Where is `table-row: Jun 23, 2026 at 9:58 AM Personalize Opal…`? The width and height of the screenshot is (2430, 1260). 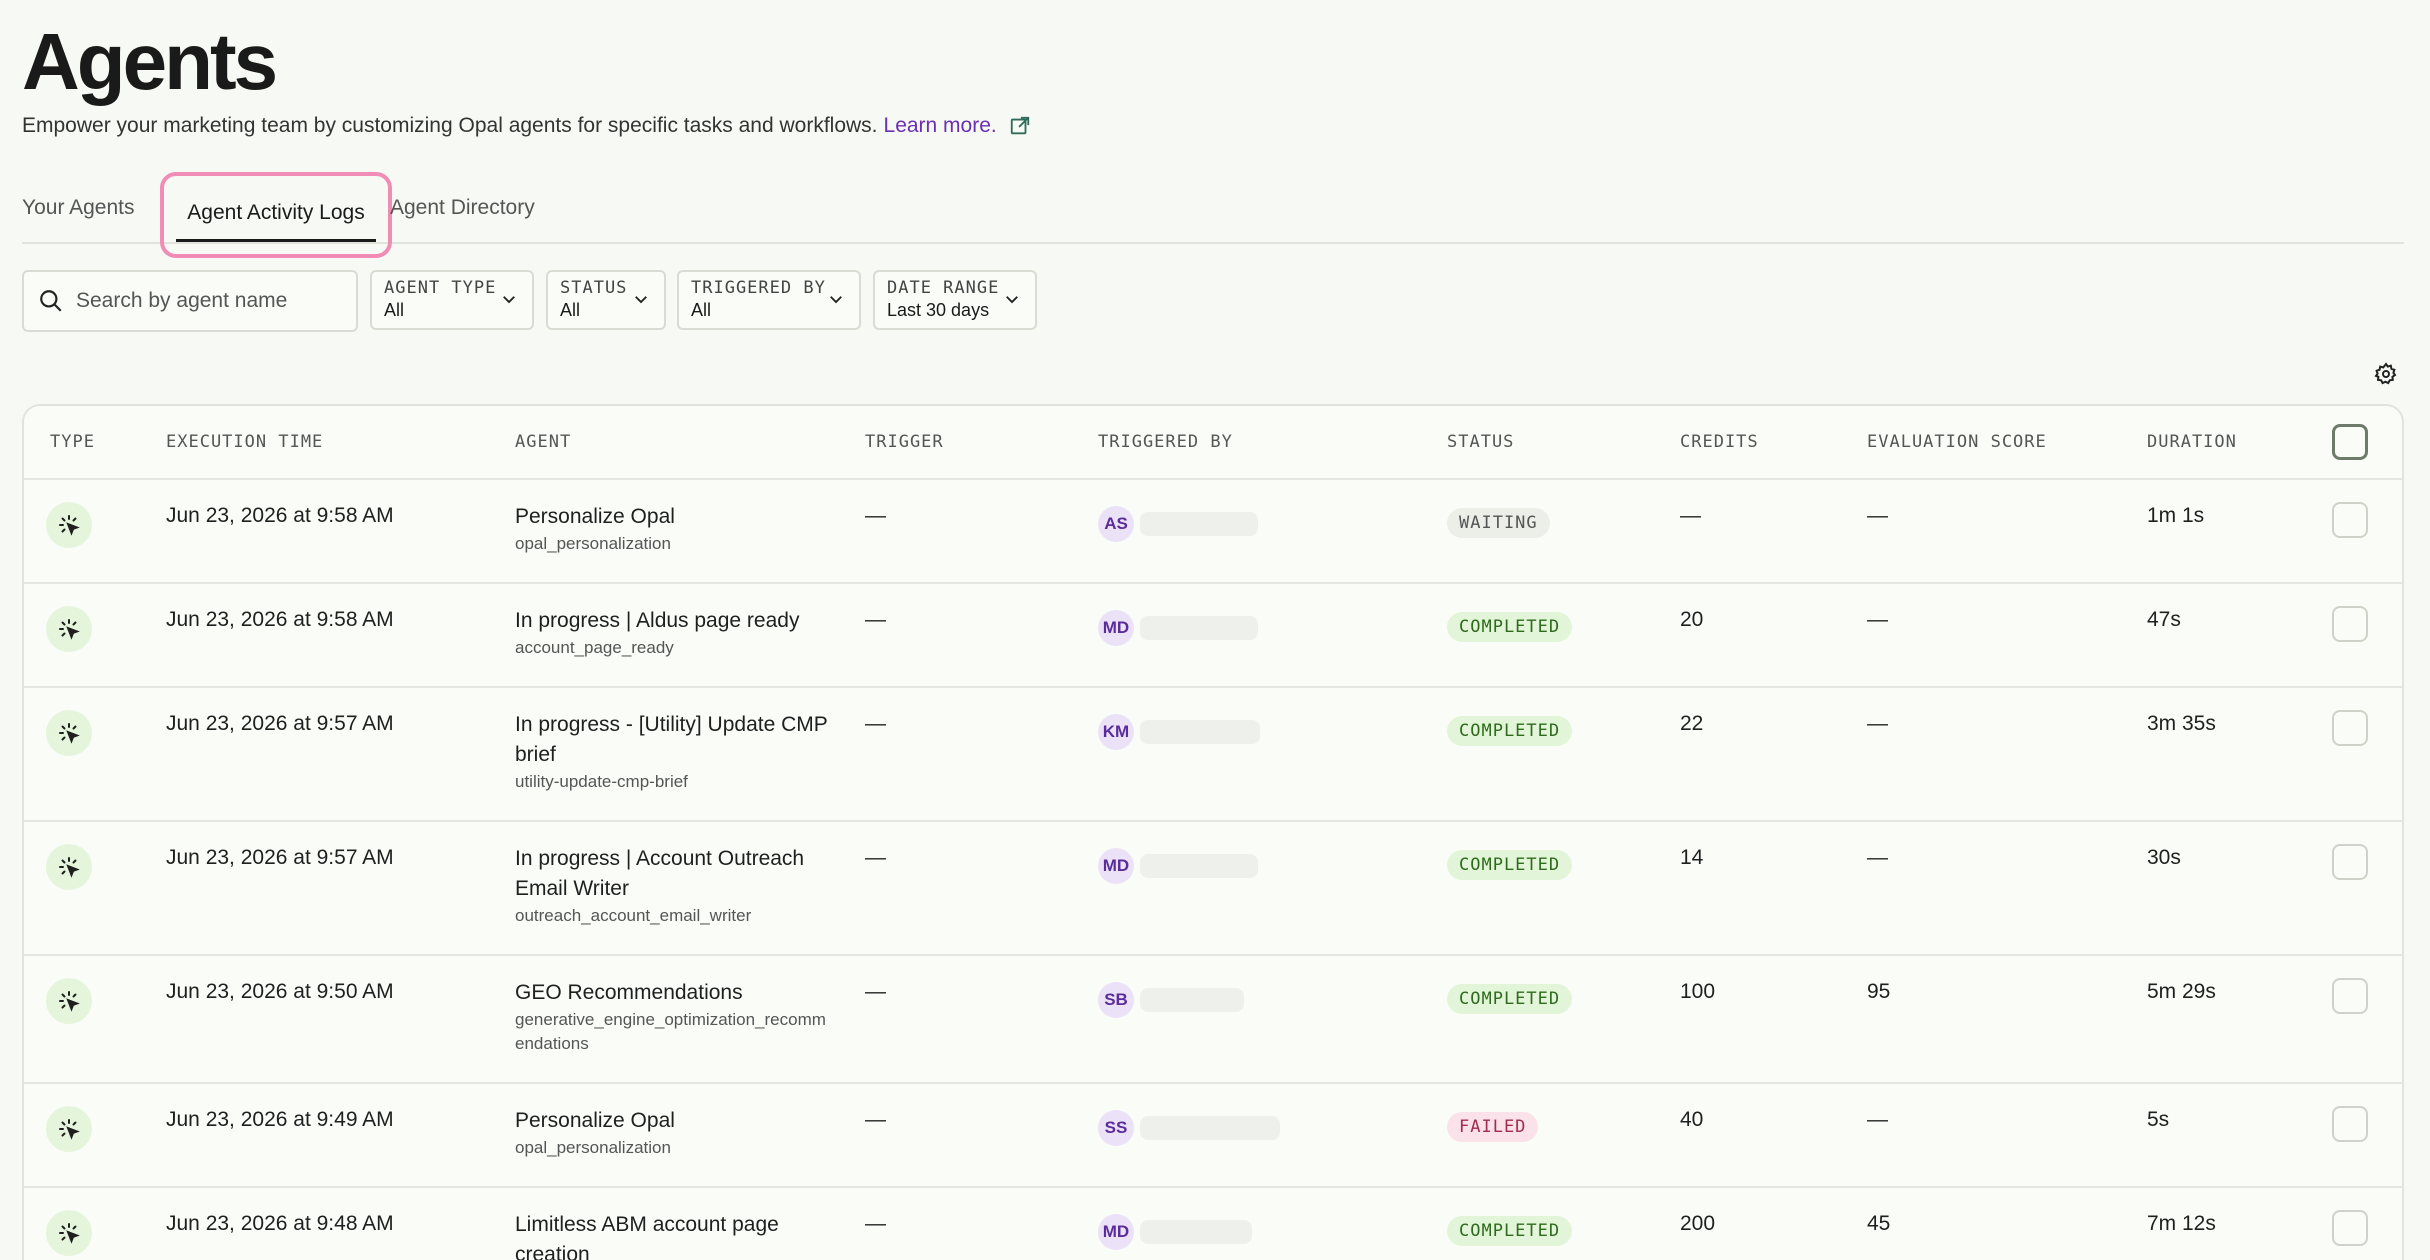
table-row: Jun 23, 2026 at 9:58 AM Personalize Opal… is located at coordinates (1213, 532).